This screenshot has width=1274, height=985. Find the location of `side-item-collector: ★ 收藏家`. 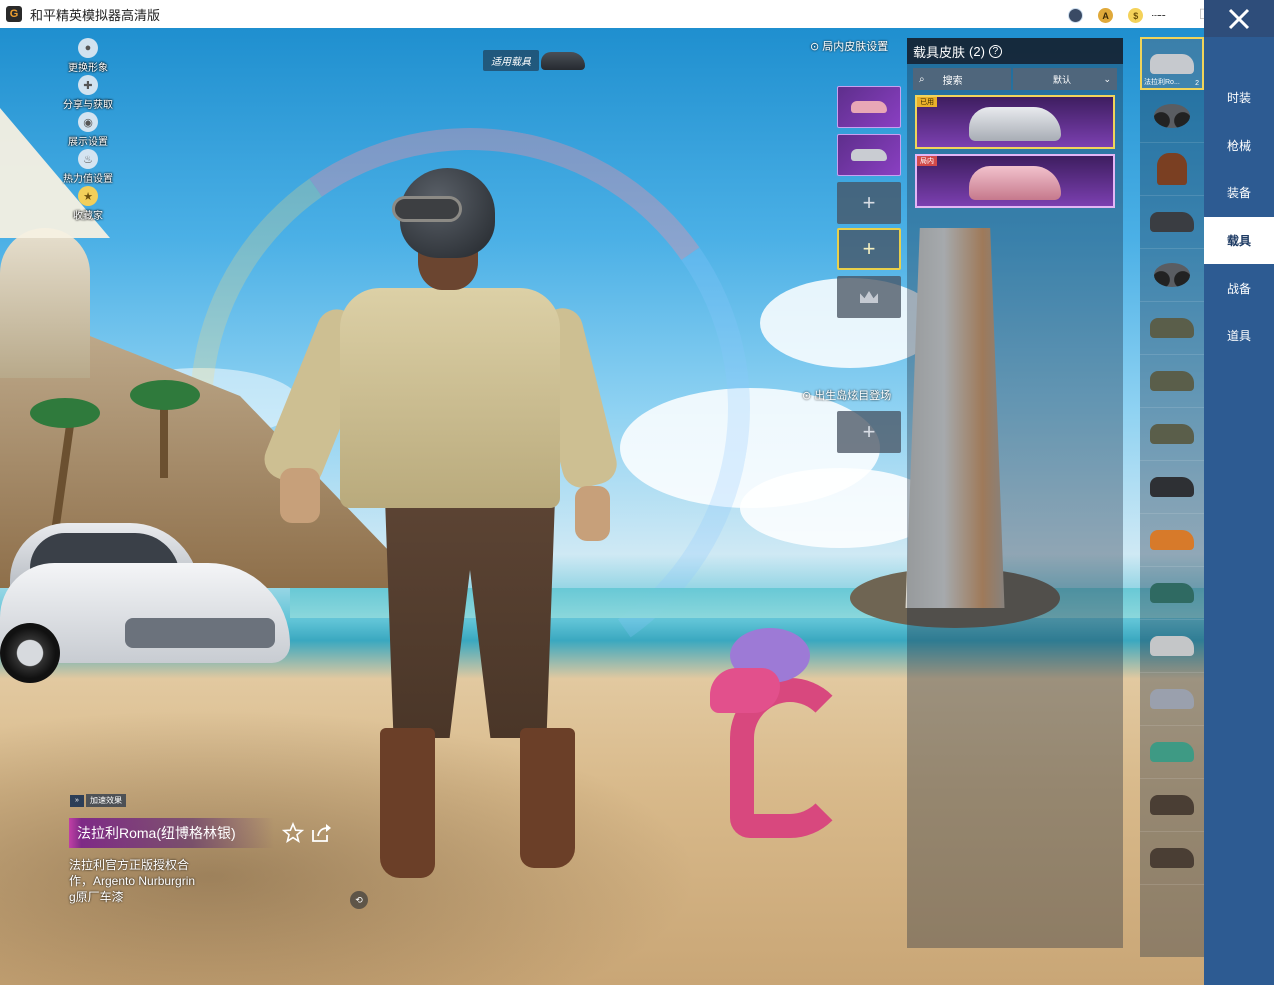

side-item-collector: ★ 收藏家 is located at coordinates (88, 204).